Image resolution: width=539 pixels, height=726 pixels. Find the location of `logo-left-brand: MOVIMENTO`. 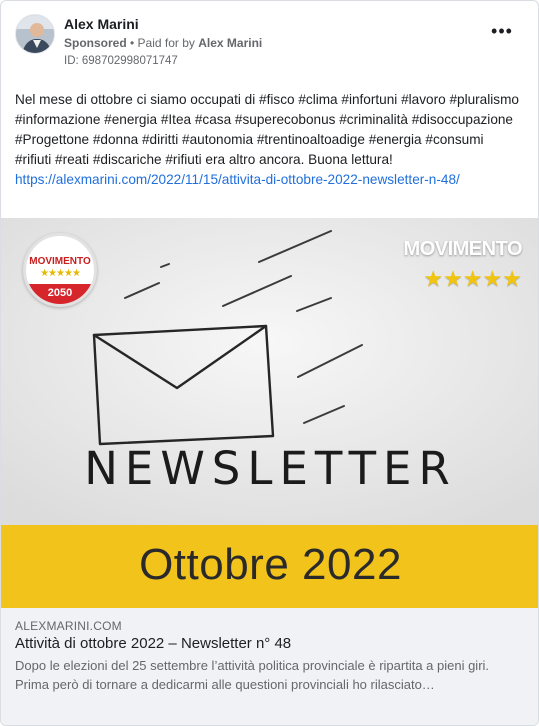

logo-left-brand: MOVIMENTO is located at coordinates (60, 261).